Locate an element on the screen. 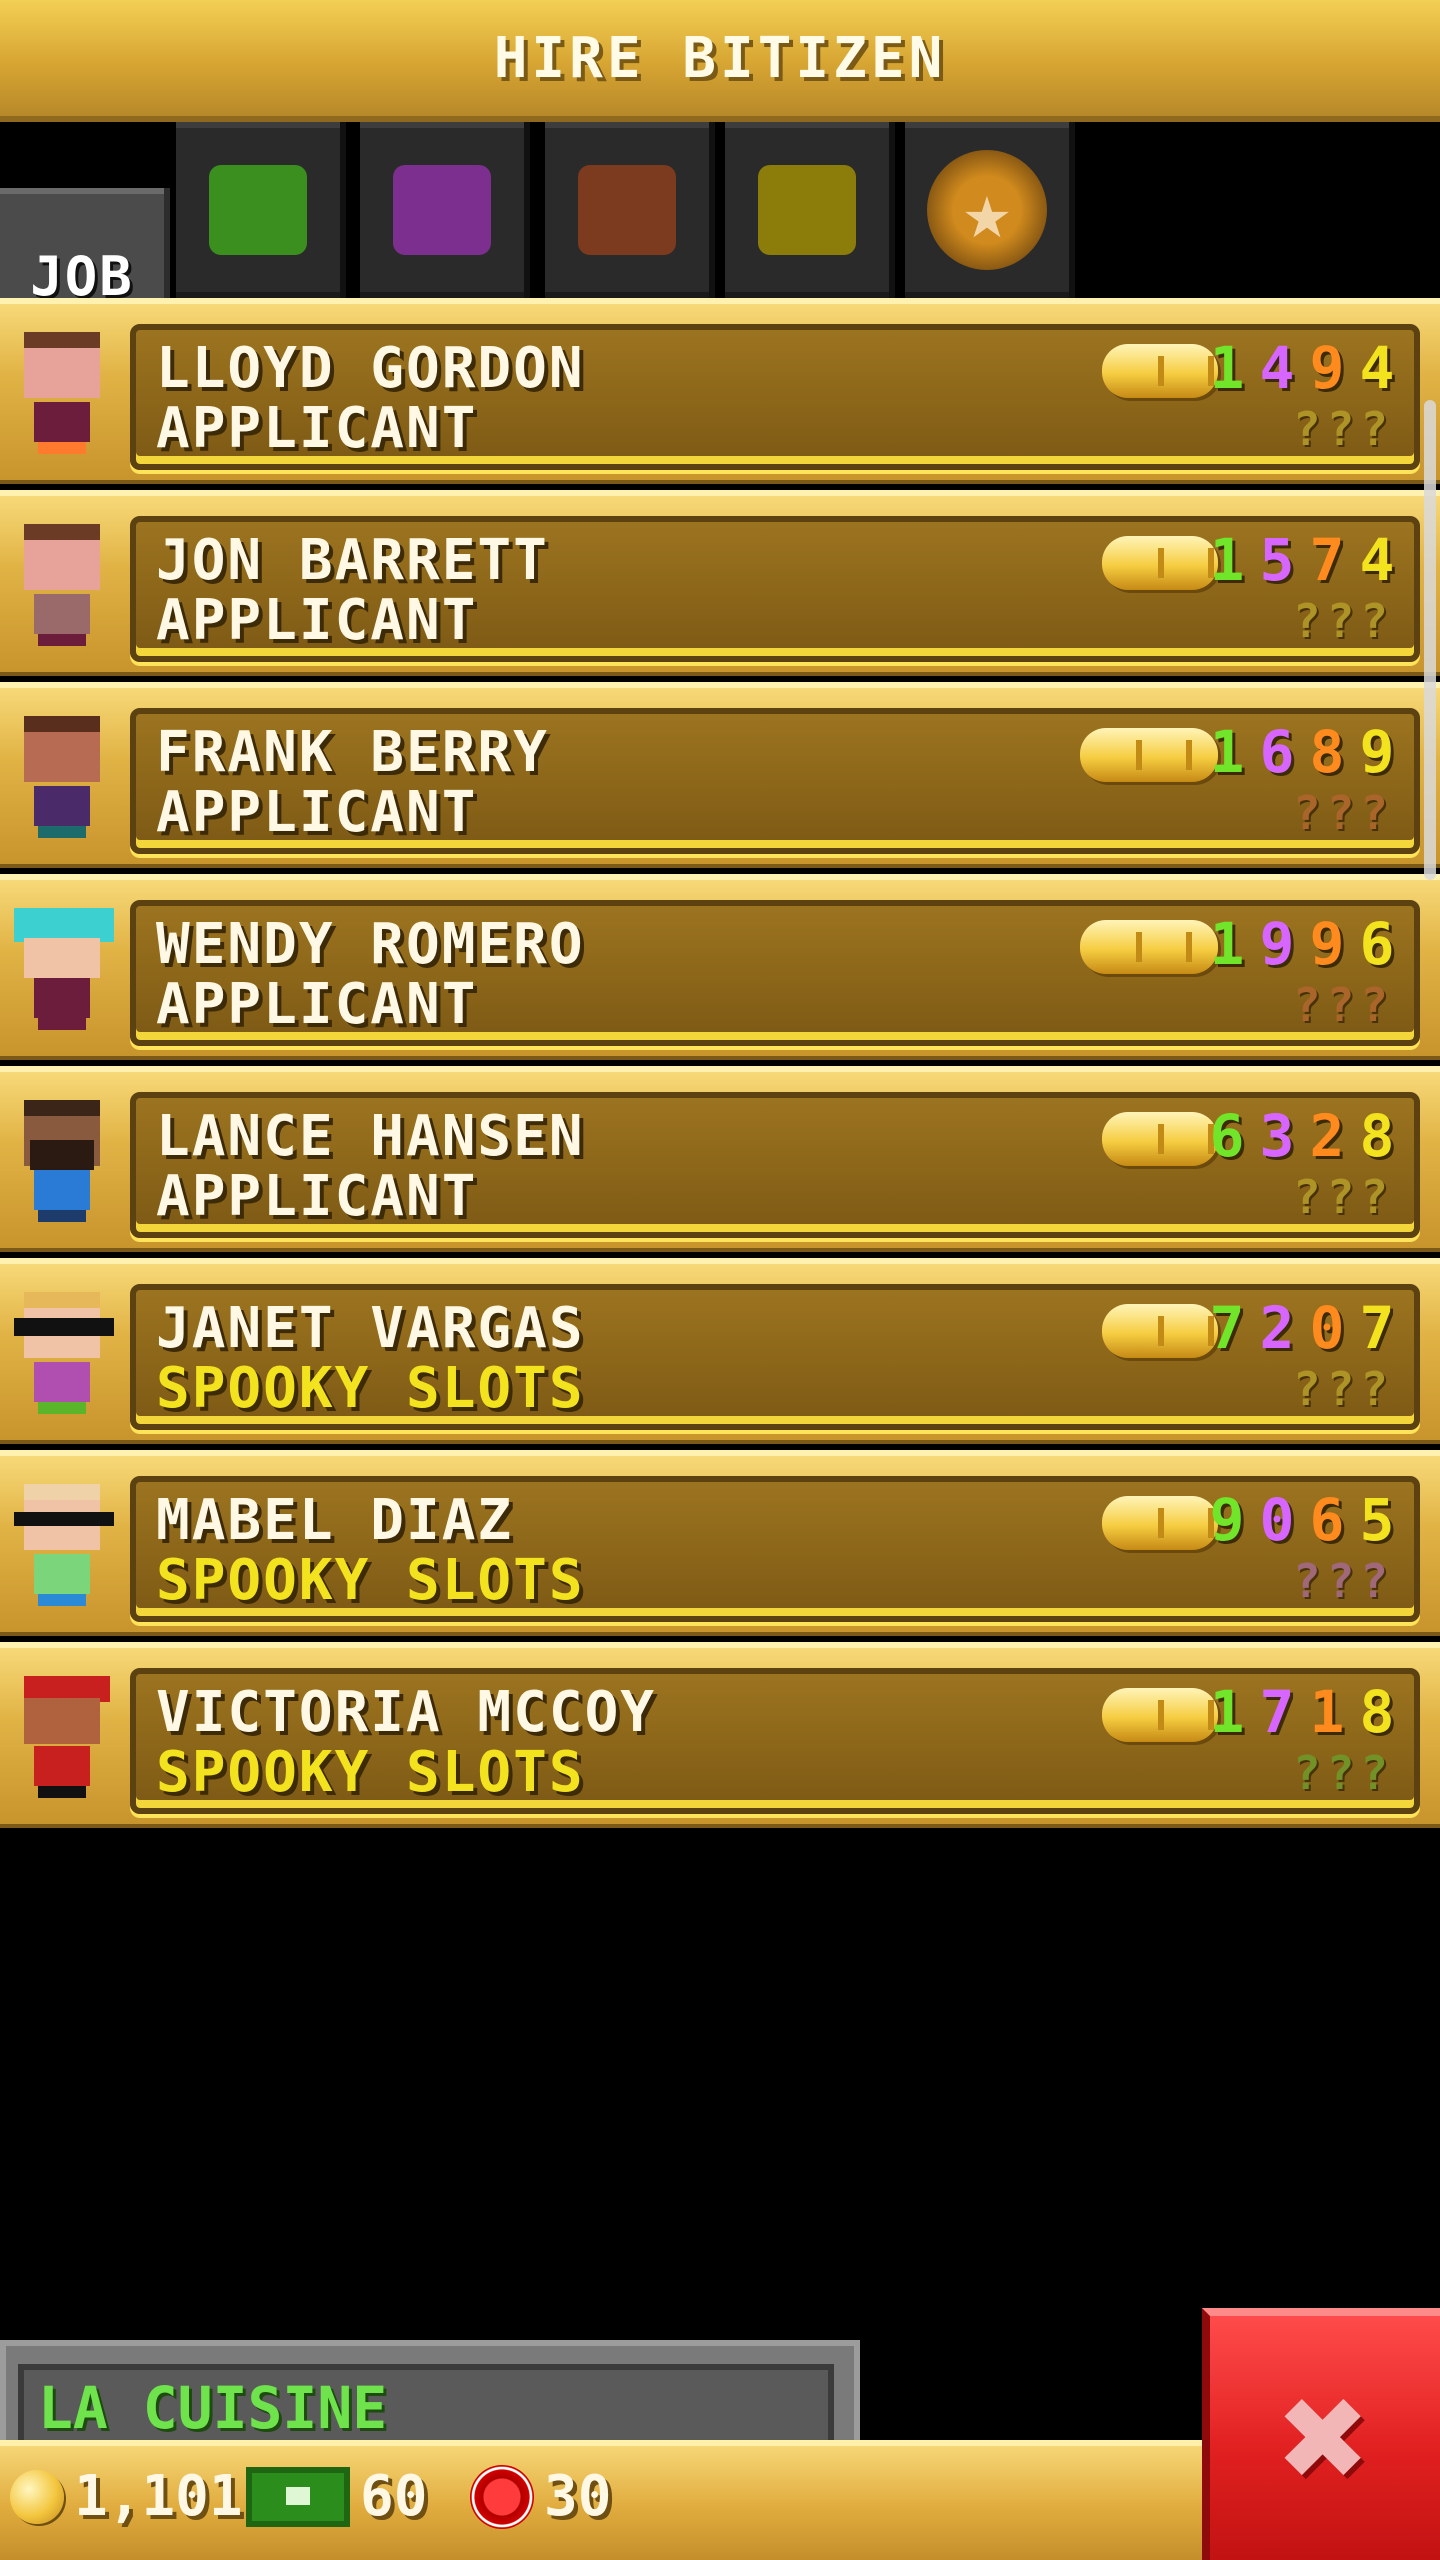 The image size is (1440, 2560). applicant-row: MABEL DIAZ SPOOKY SLOTS 9 0 6 5 ??? is located at coordinates (720, 1543).